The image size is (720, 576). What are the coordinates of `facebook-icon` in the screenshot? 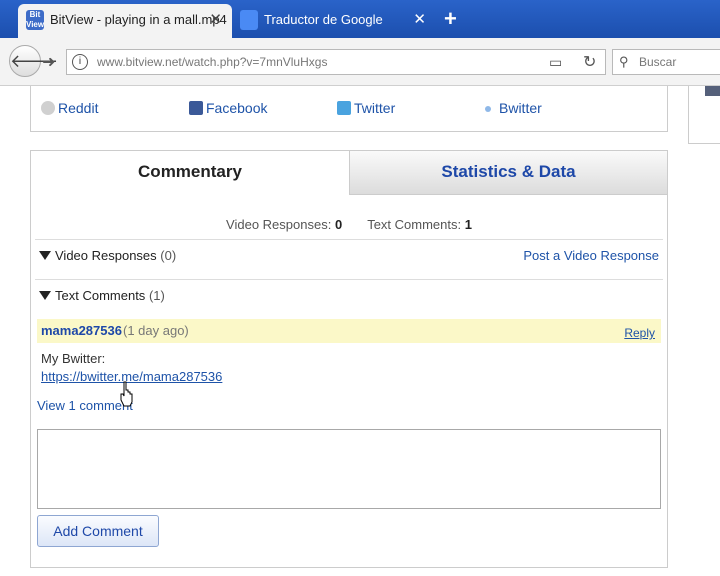 It's located at (196, 108).